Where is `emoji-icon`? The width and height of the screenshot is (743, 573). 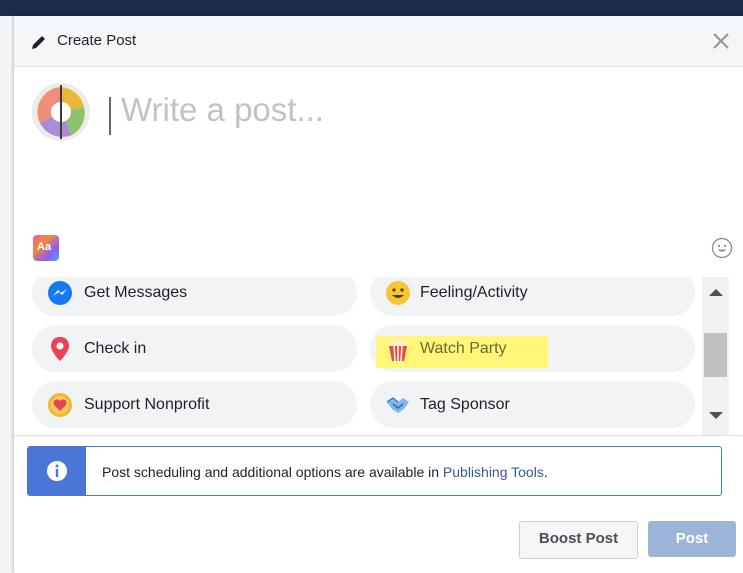
emoji-icon is located at coordinates (722, 248).